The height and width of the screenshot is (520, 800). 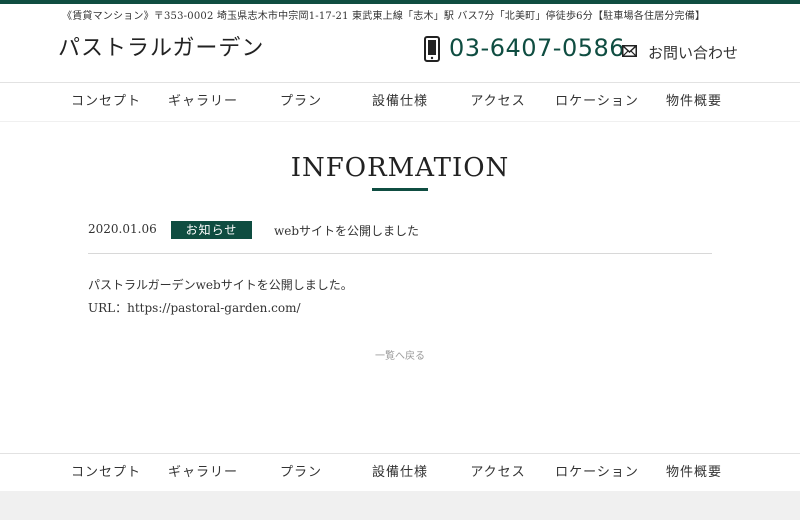 I want to click on page-title: INFORMATION, so click(x=400, y=168).